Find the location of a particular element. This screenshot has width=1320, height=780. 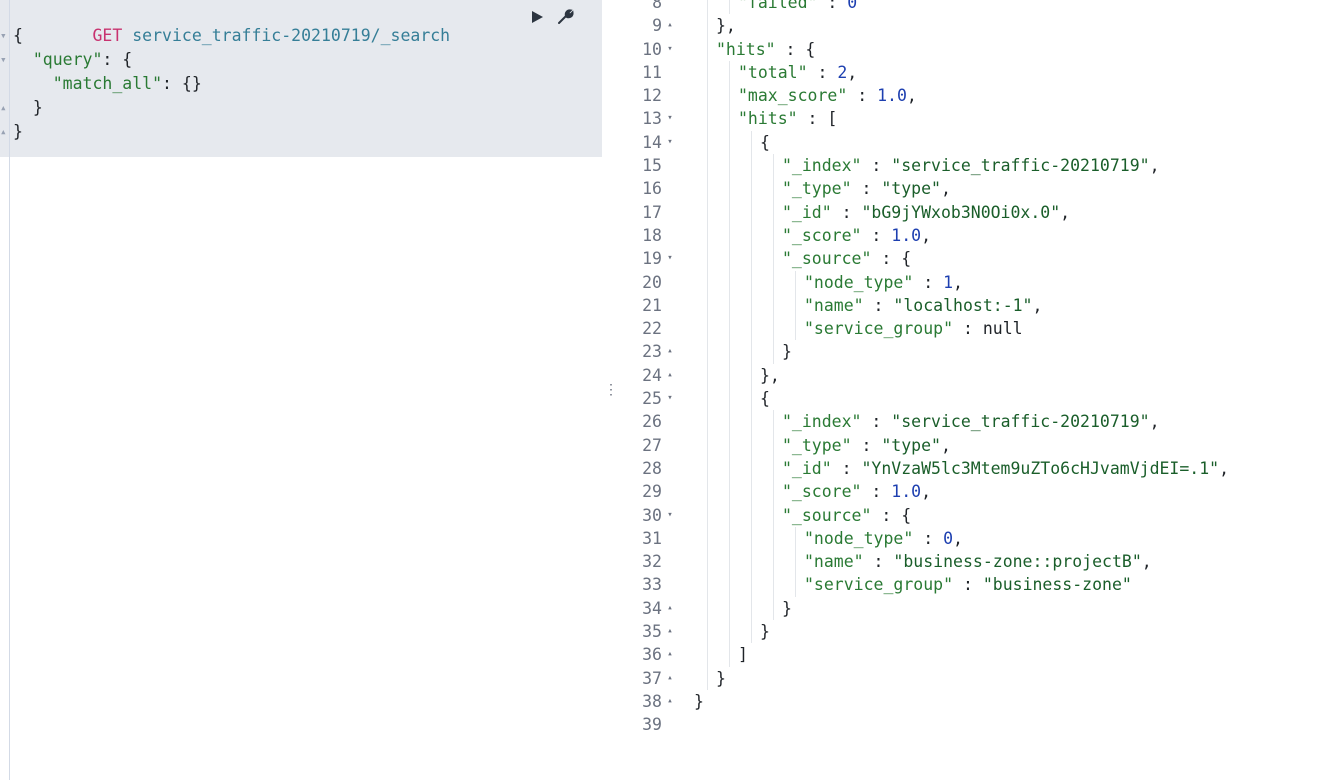

response-code: }, is located at coordinates (770, 375).